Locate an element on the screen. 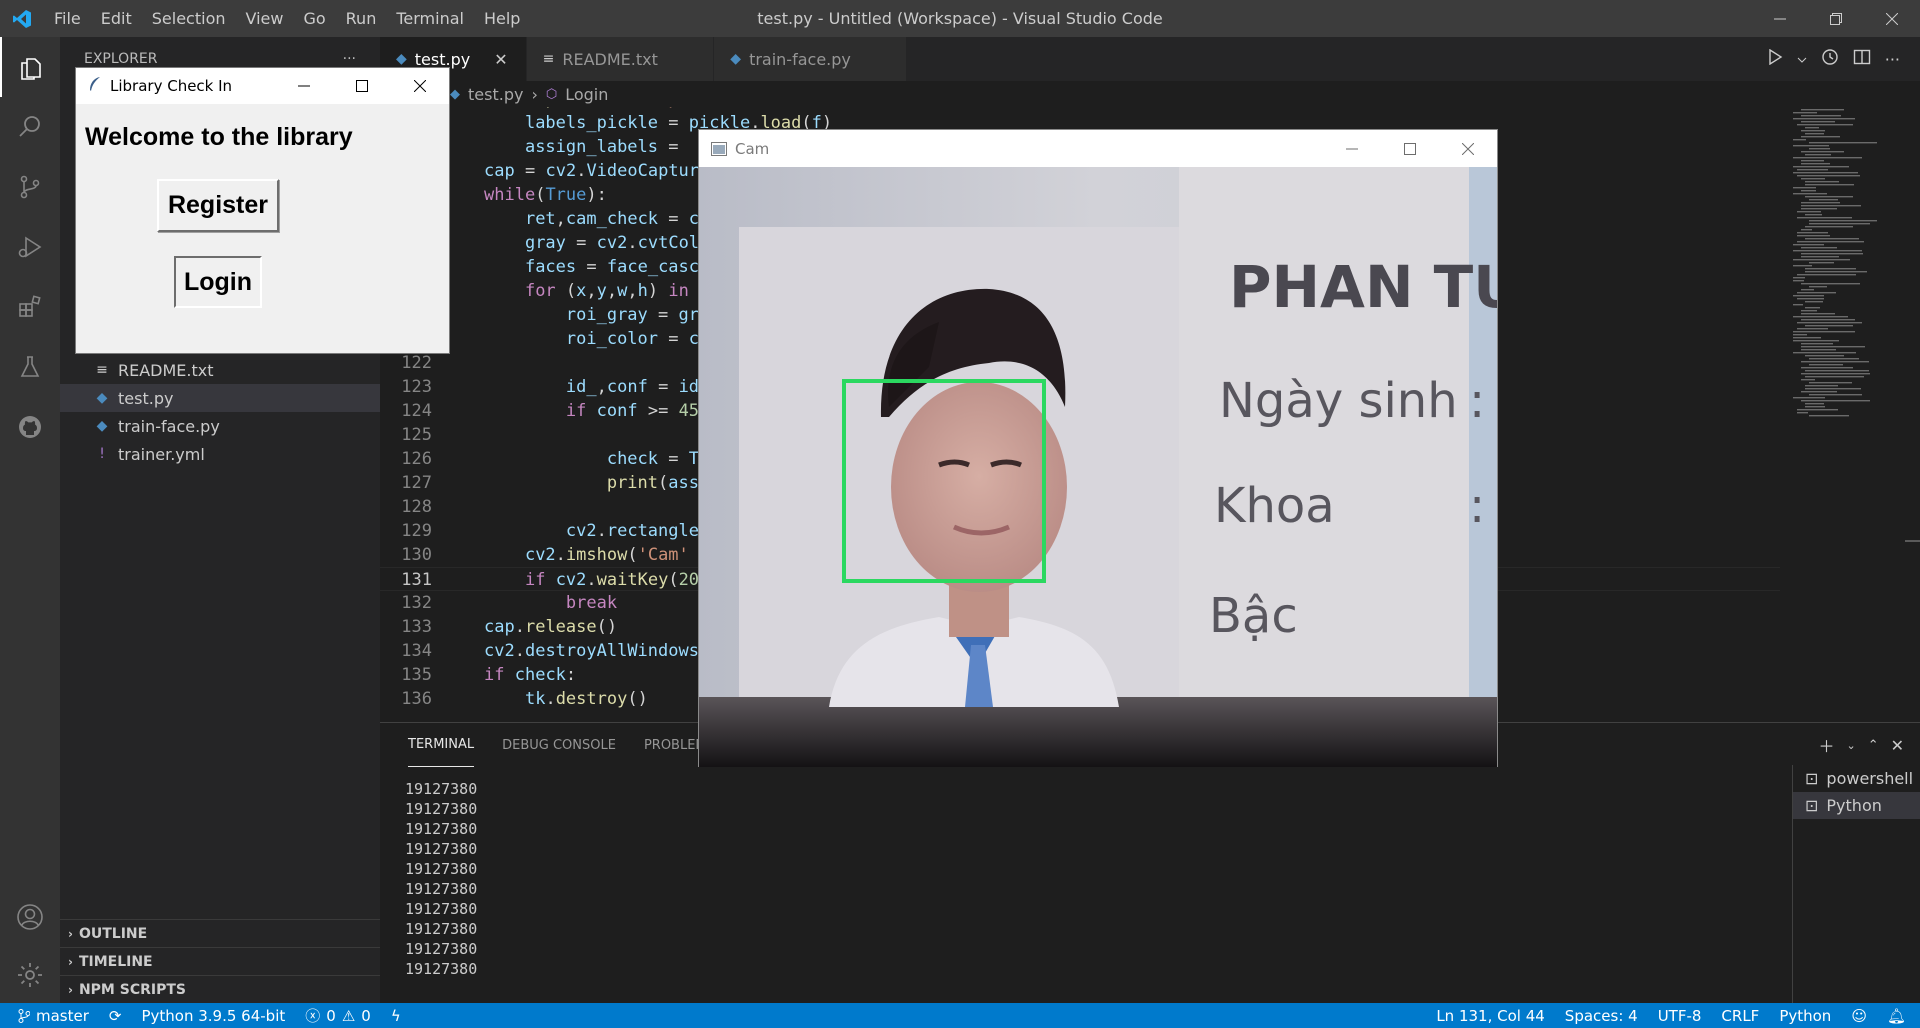  search-icon is located at coordinates (30, 127).